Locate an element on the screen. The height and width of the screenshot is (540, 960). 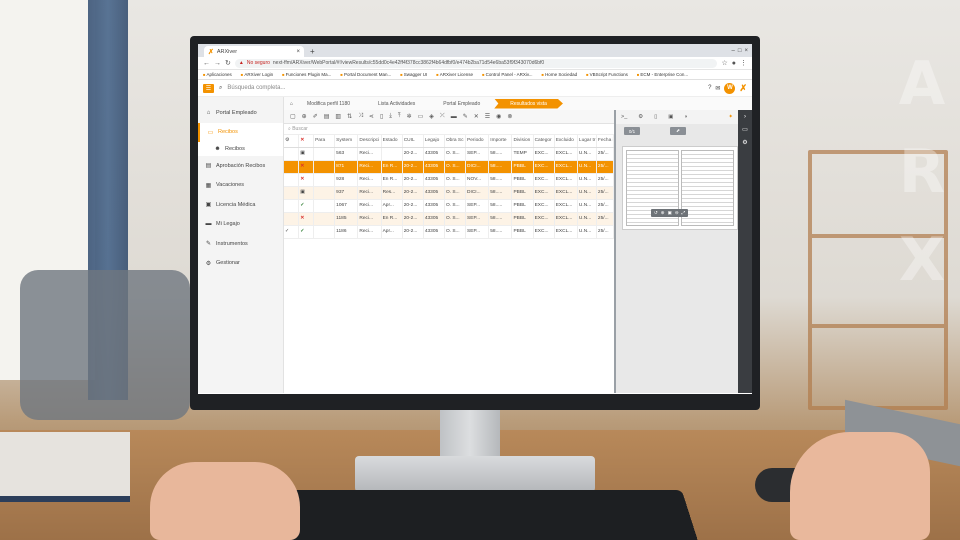
more-menu-icon: ⋮ is located at coordinates (743, 63).